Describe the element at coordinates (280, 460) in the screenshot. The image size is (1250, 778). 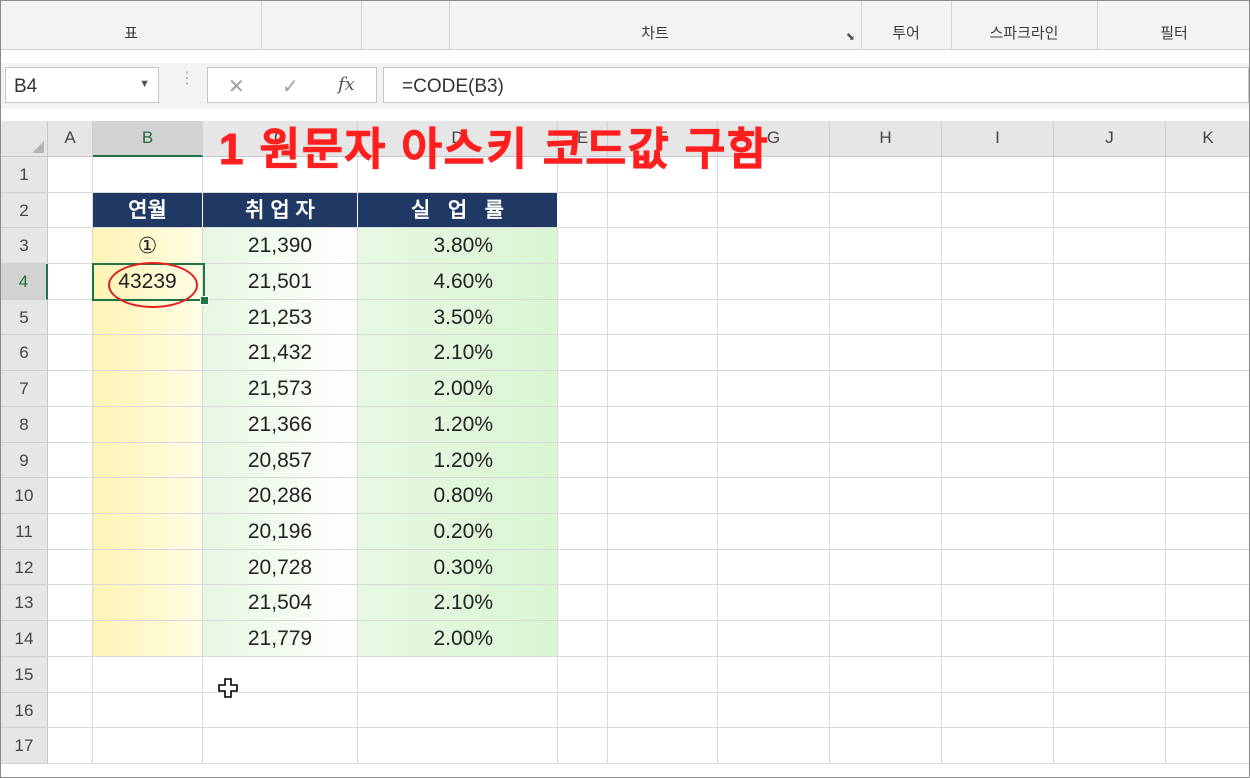
I see `cell-c9: 20,857` at that location.